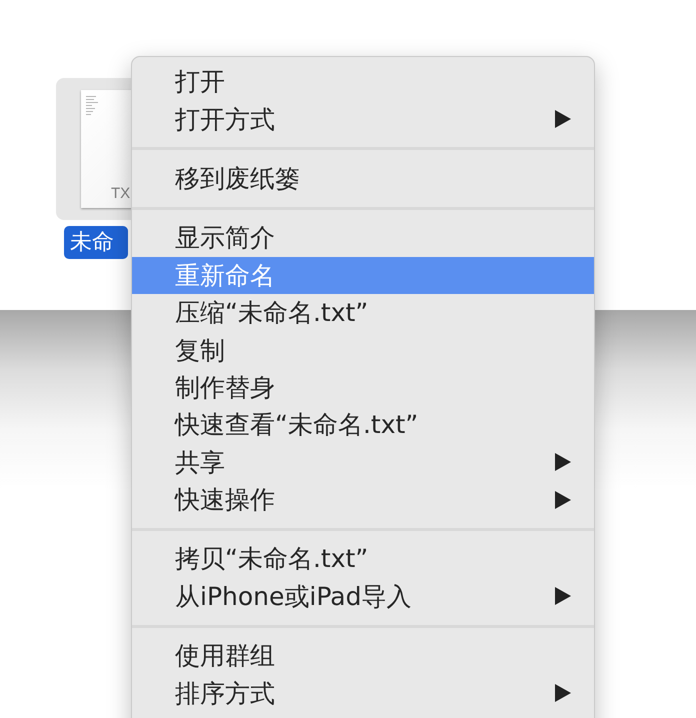  What do you see at coordinates (363, 313) in the screenshot?
I see `menu-item: 压缩“未命名.txt”` at bounding box center [363, 313].